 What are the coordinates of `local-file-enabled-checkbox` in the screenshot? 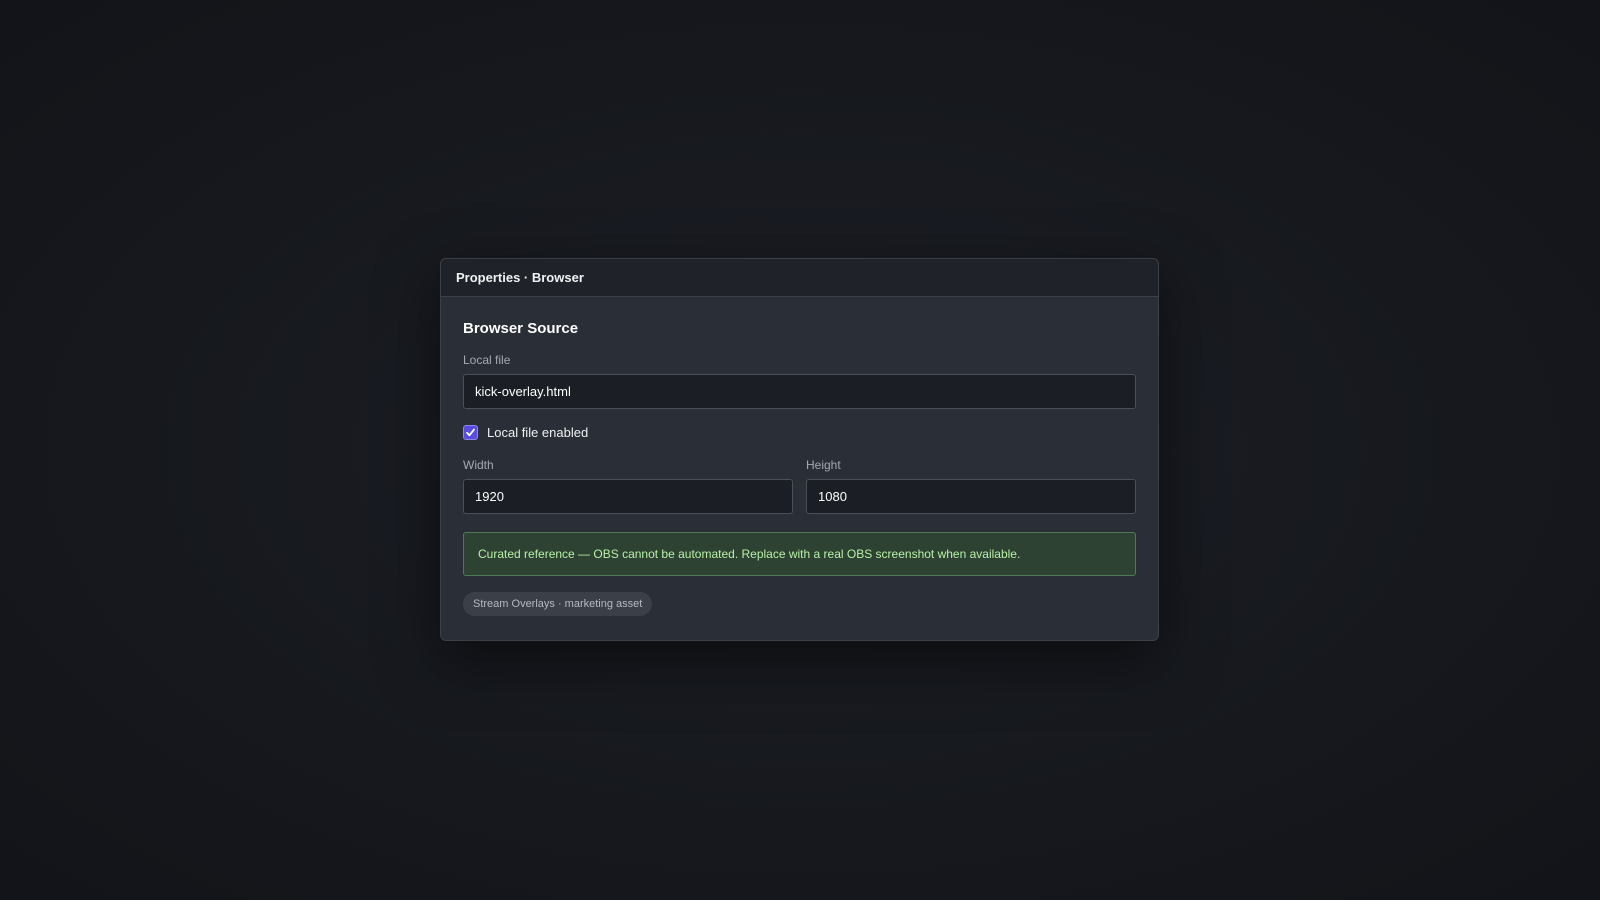 It's located at (470, 432).